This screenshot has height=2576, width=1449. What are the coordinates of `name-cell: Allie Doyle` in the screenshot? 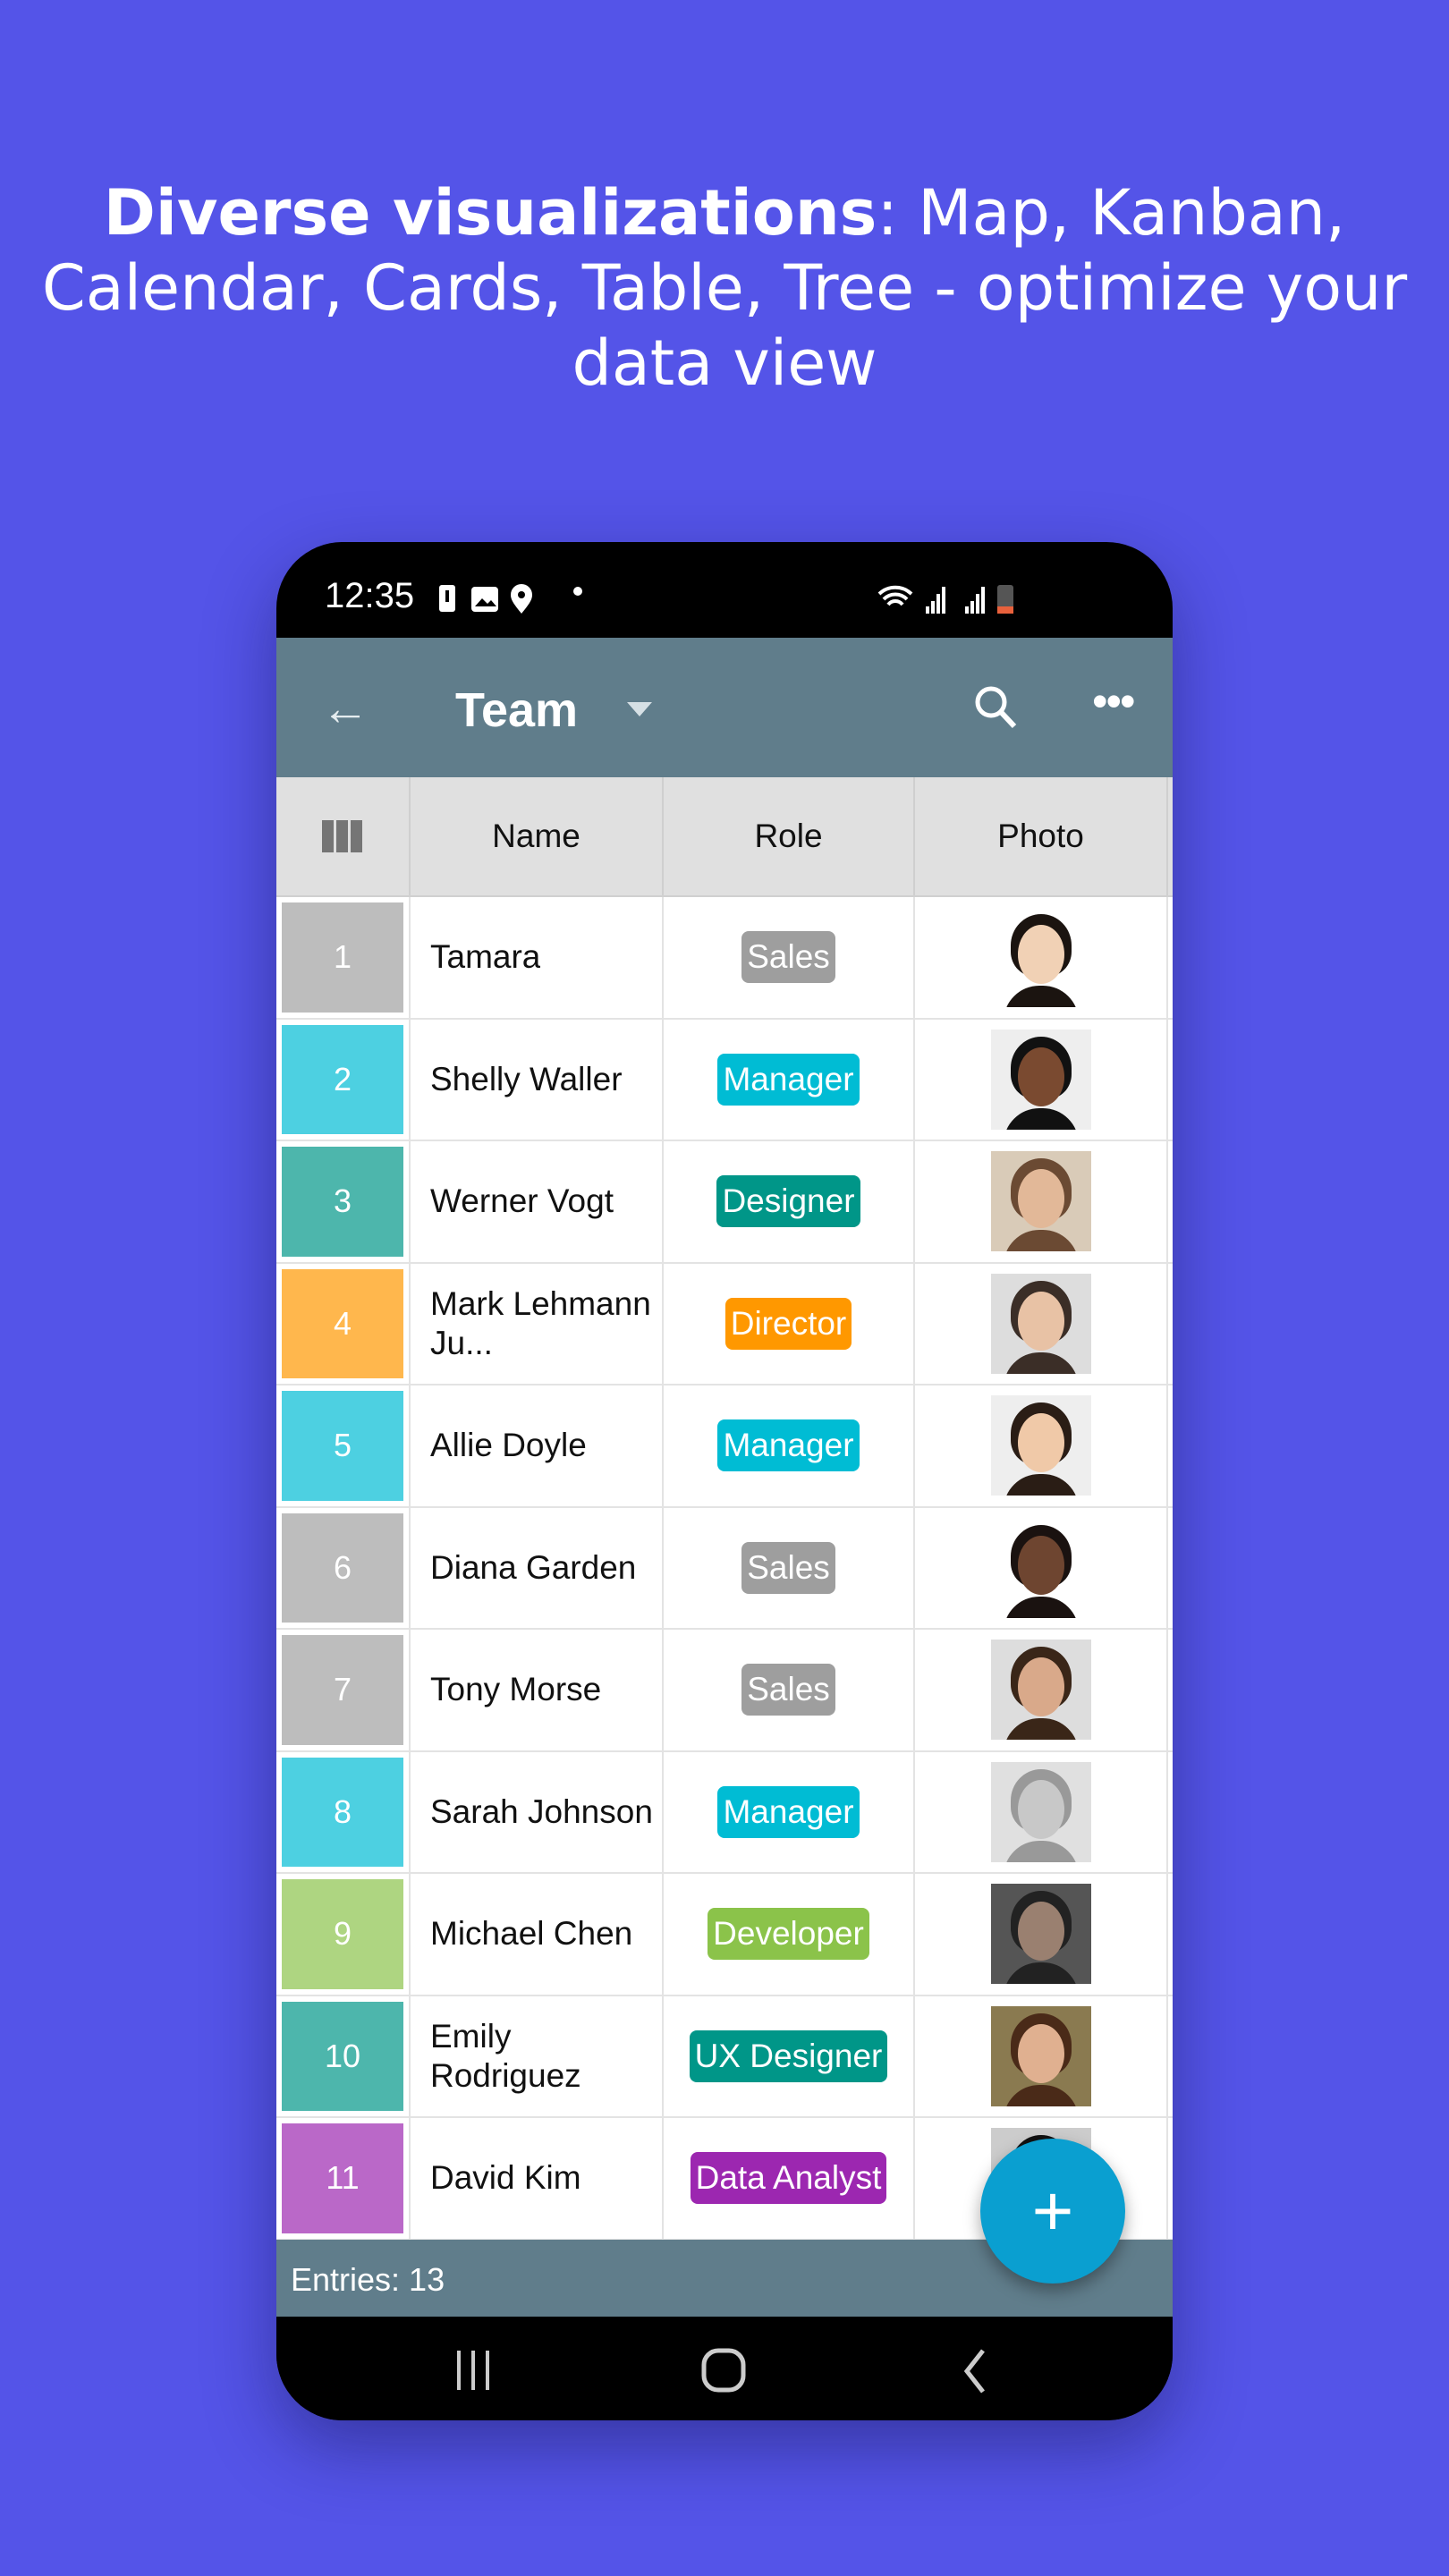 It's located at (537, 1445).